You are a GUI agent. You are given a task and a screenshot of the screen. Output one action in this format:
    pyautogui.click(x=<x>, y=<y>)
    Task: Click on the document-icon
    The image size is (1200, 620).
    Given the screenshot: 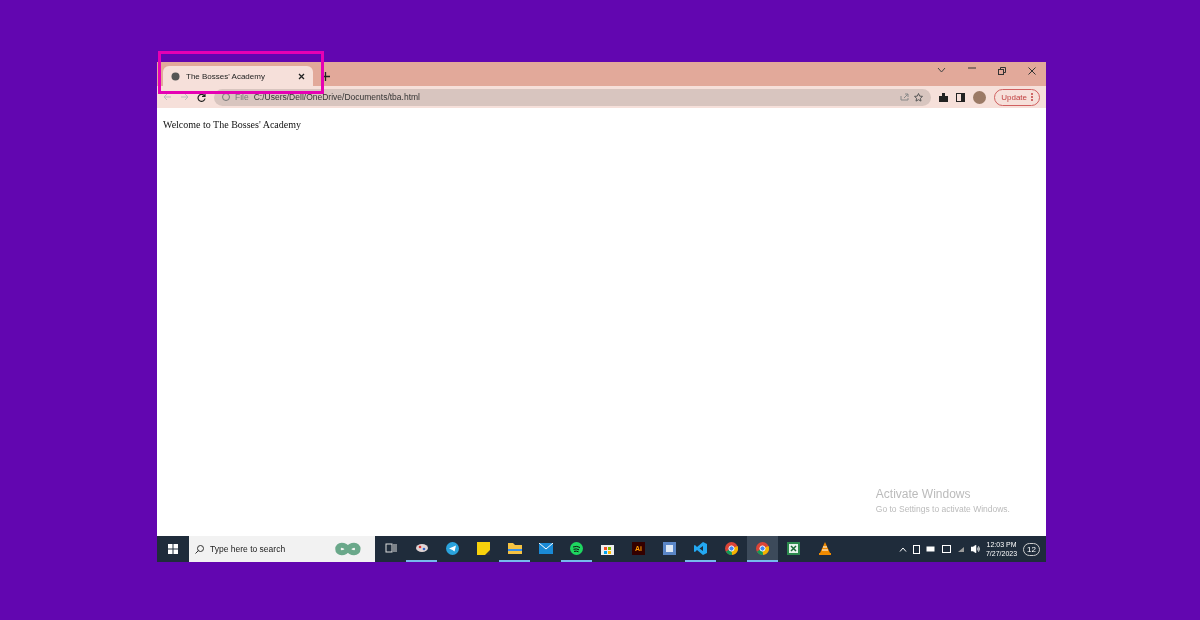 What is the action you would take?
    pyautogui.click(x=669, y=548)
    